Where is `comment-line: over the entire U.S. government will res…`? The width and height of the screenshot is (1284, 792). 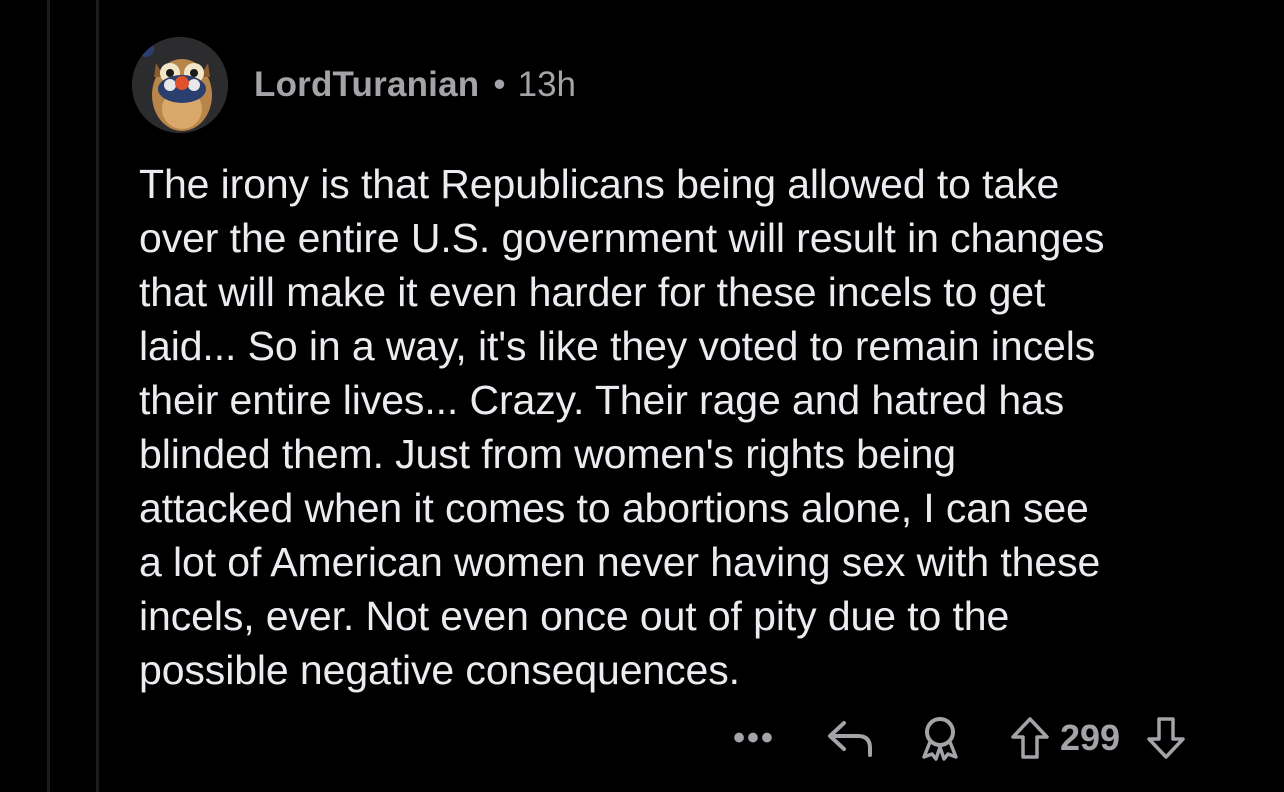
comment-line: over the entire U.S. government will res… is located at coordinates (622, 238).